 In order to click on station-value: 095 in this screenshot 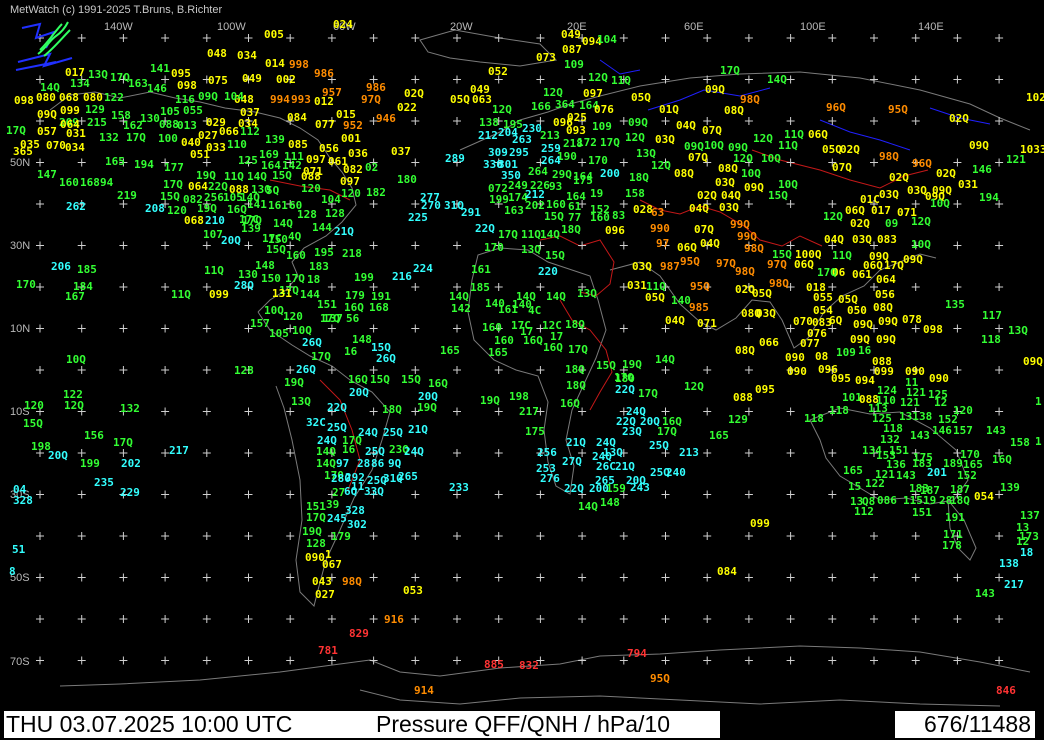, I will do `click(765, 389)`.